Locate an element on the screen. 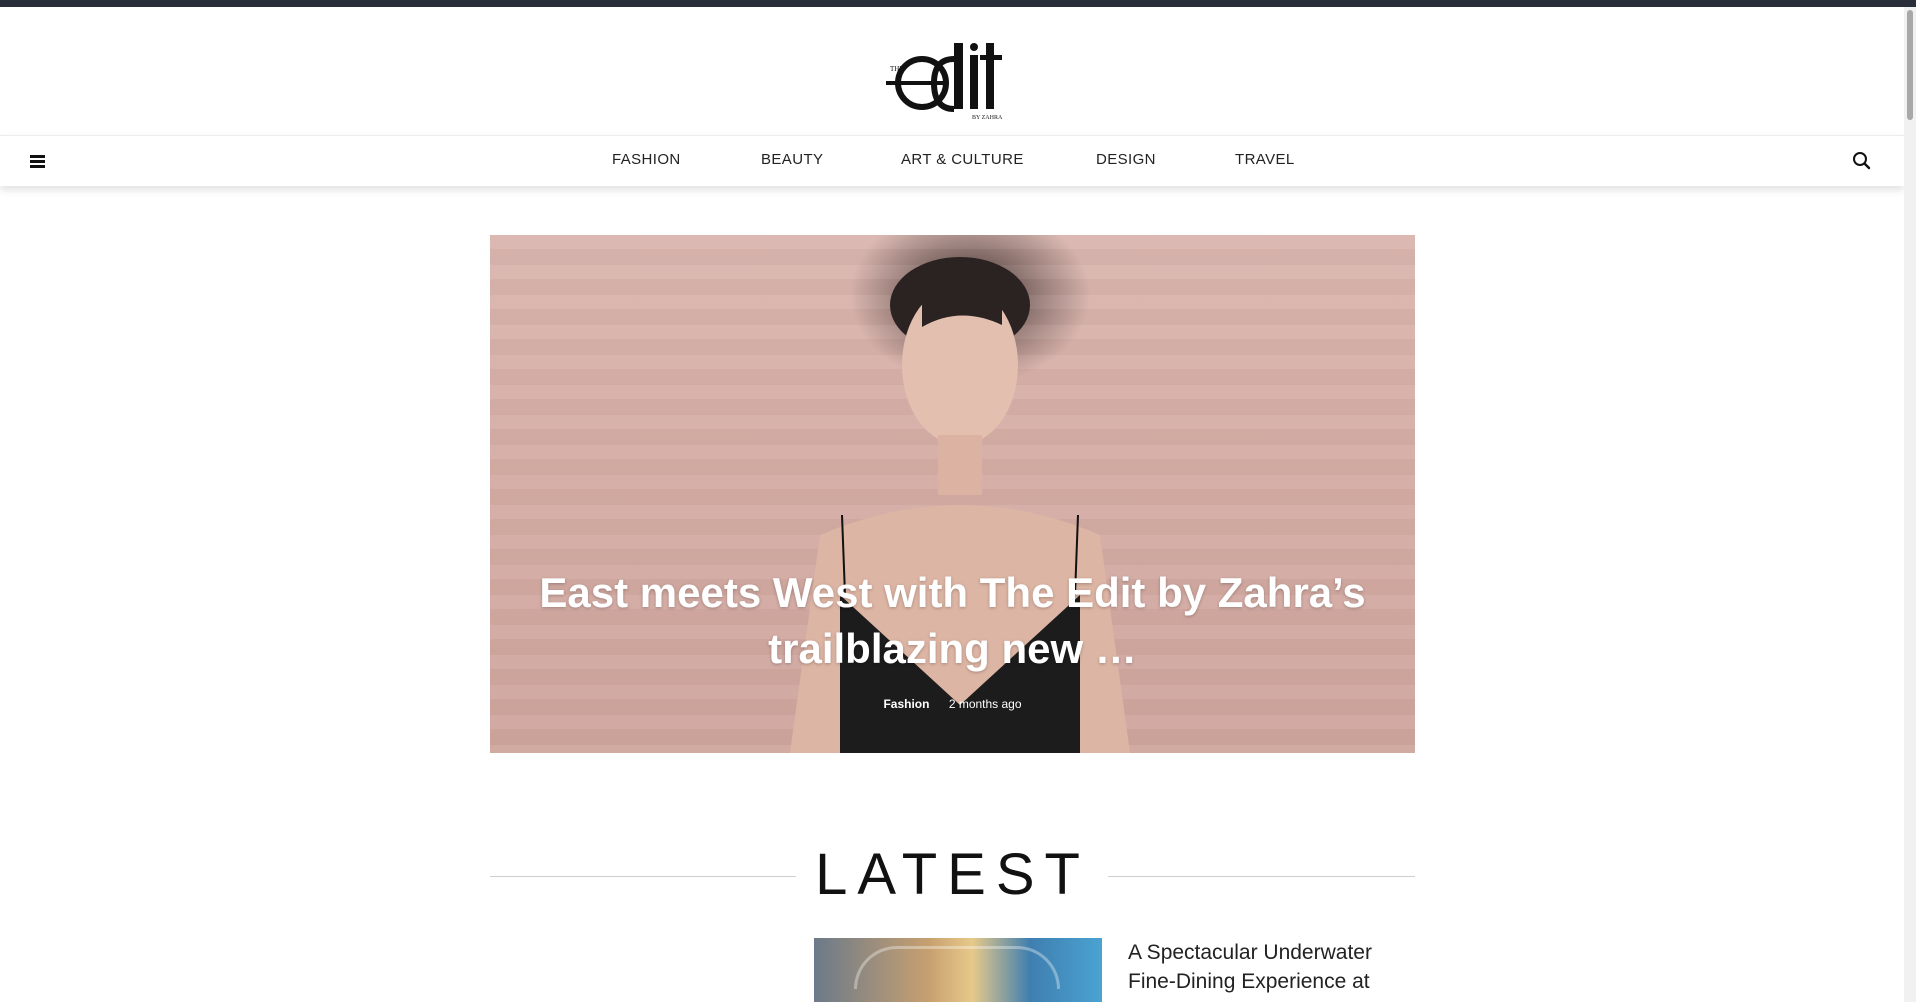  nav-item-travel: TRAVEL is located at coordinates (1265, 159).